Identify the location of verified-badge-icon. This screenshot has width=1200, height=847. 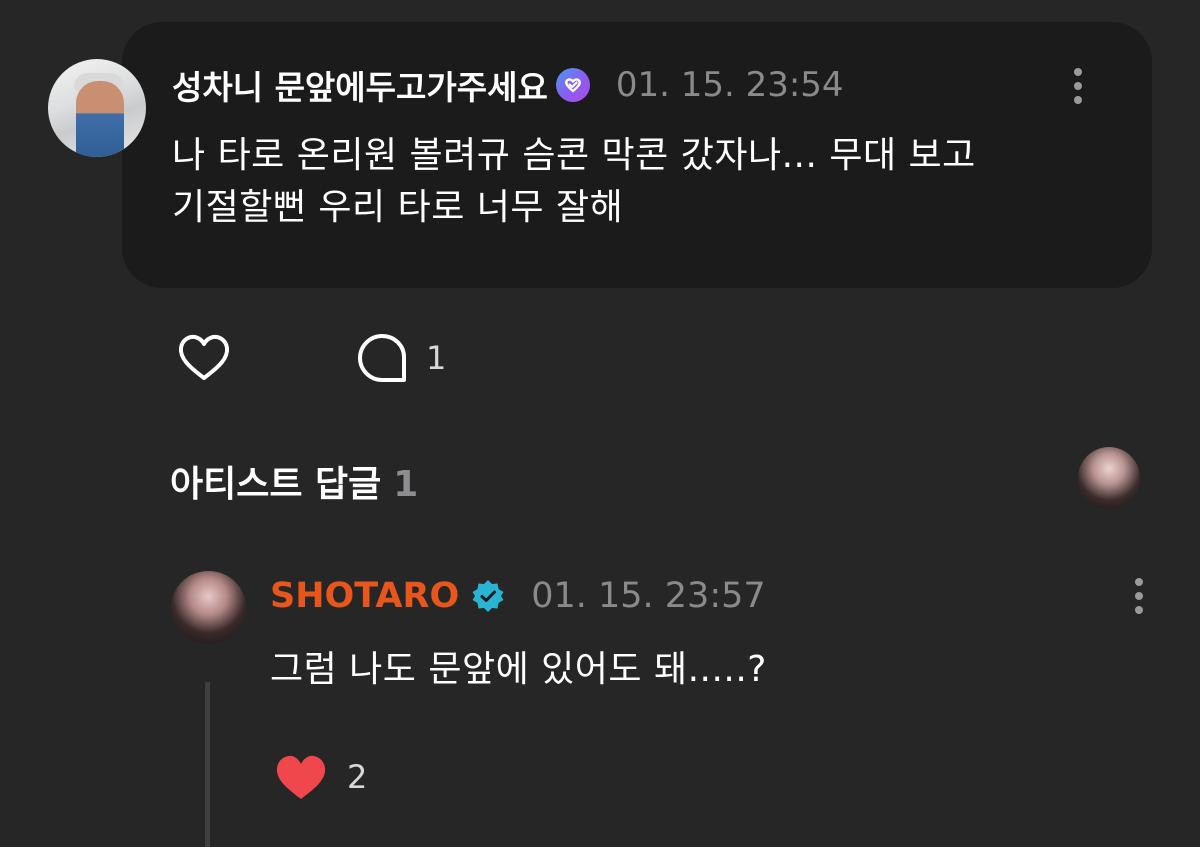
(572, 85).